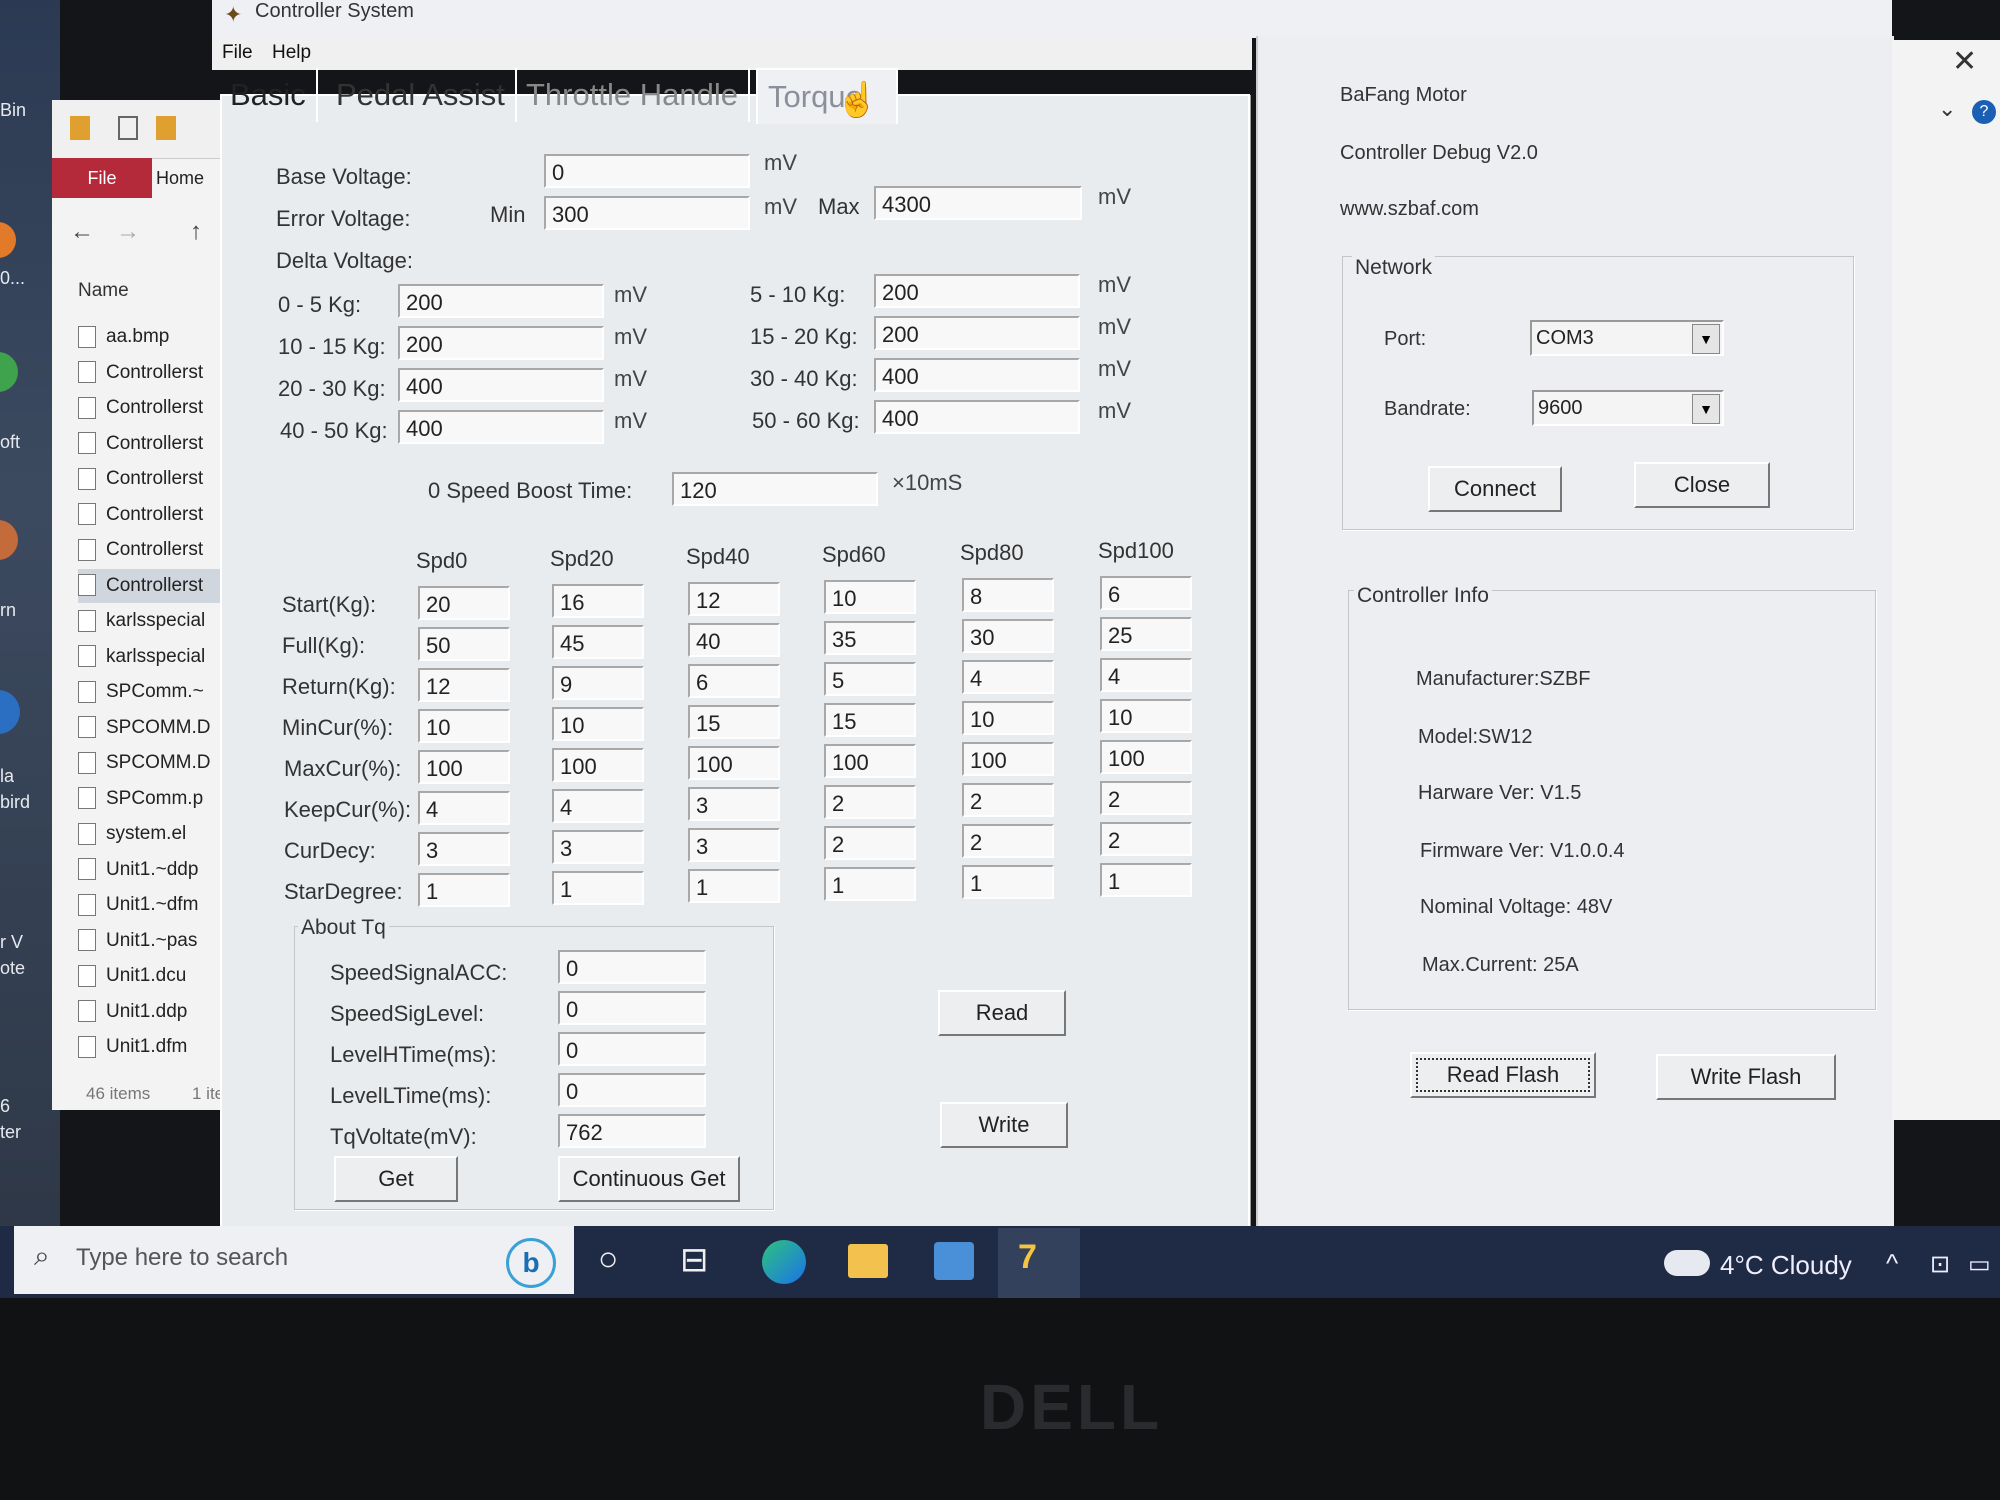 The image size is (2000, 1500). I want to click on edge-browser-icon, so click(784, 1262).